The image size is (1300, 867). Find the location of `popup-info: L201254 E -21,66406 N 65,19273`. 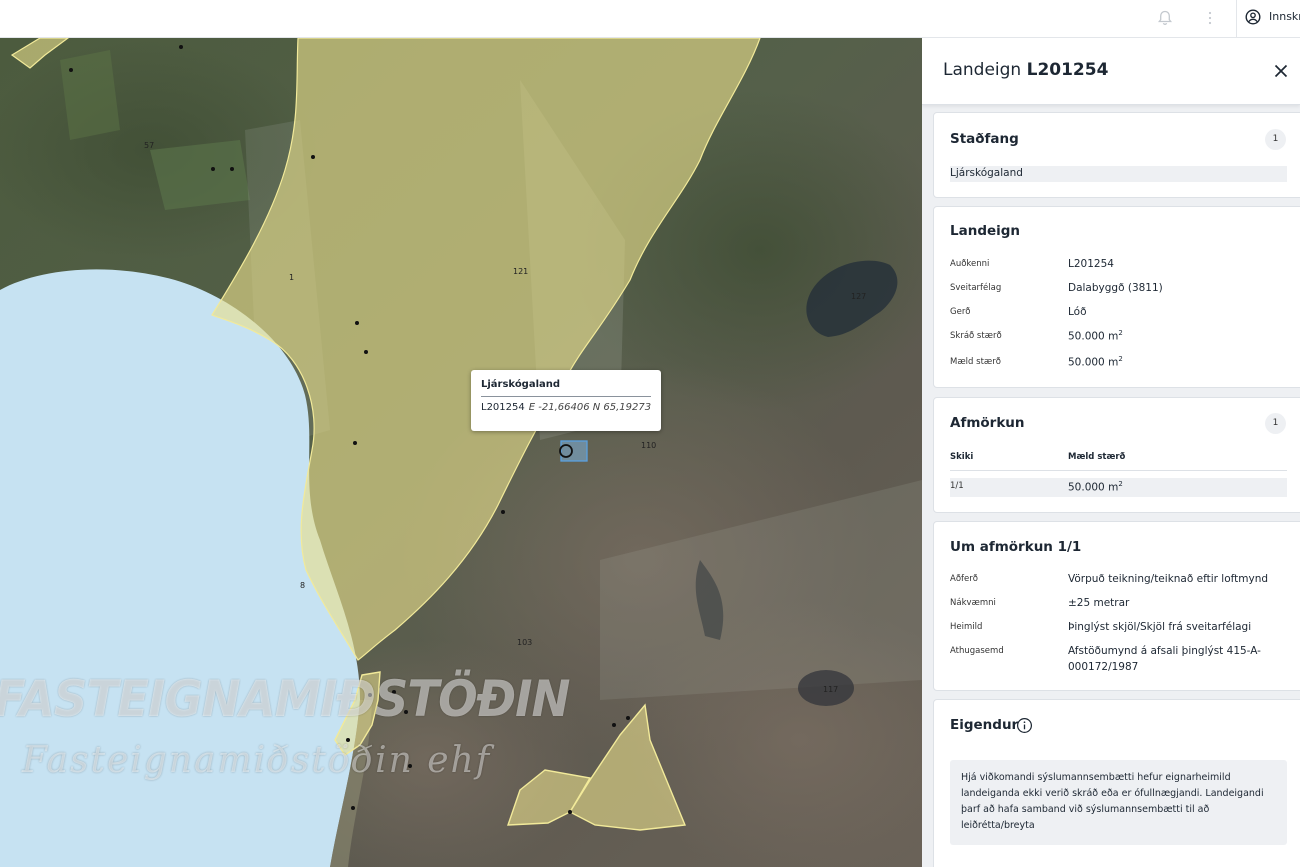

popup-info: L201254 E -21,66406 N 65,19273 is located at coordinates (566, 407).